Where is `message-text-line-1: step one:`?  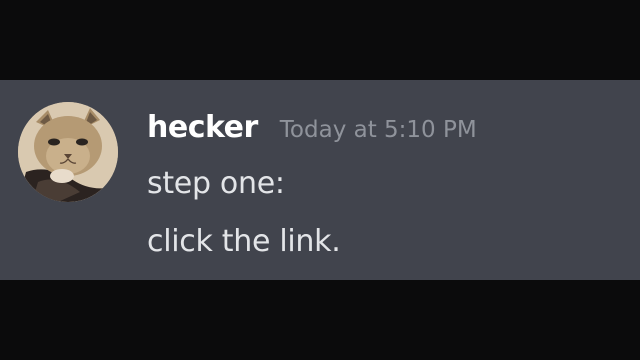 message-text-line-1: step one: is located at coordinates (216, 183).